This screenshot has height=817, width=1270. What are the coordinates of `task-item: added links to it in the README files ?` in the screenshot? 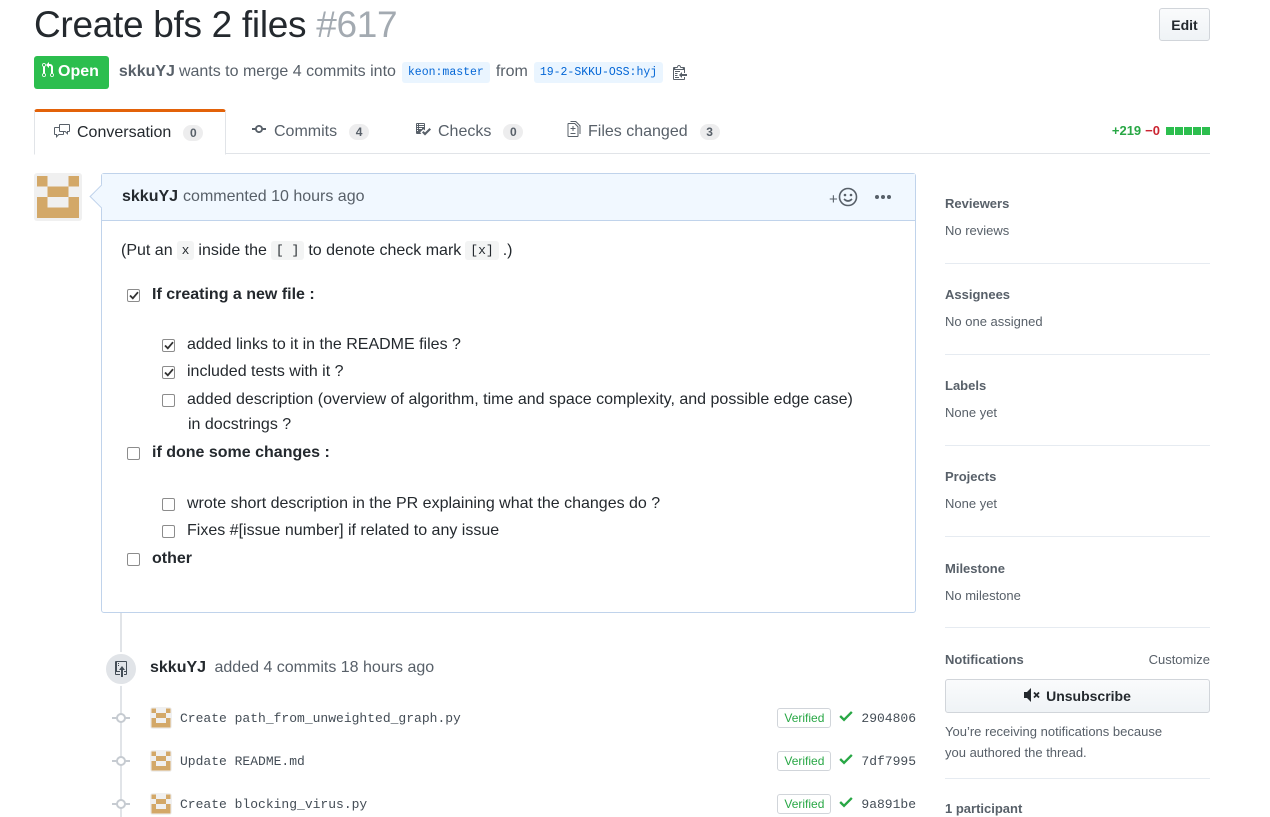 It's located at (311, 345).